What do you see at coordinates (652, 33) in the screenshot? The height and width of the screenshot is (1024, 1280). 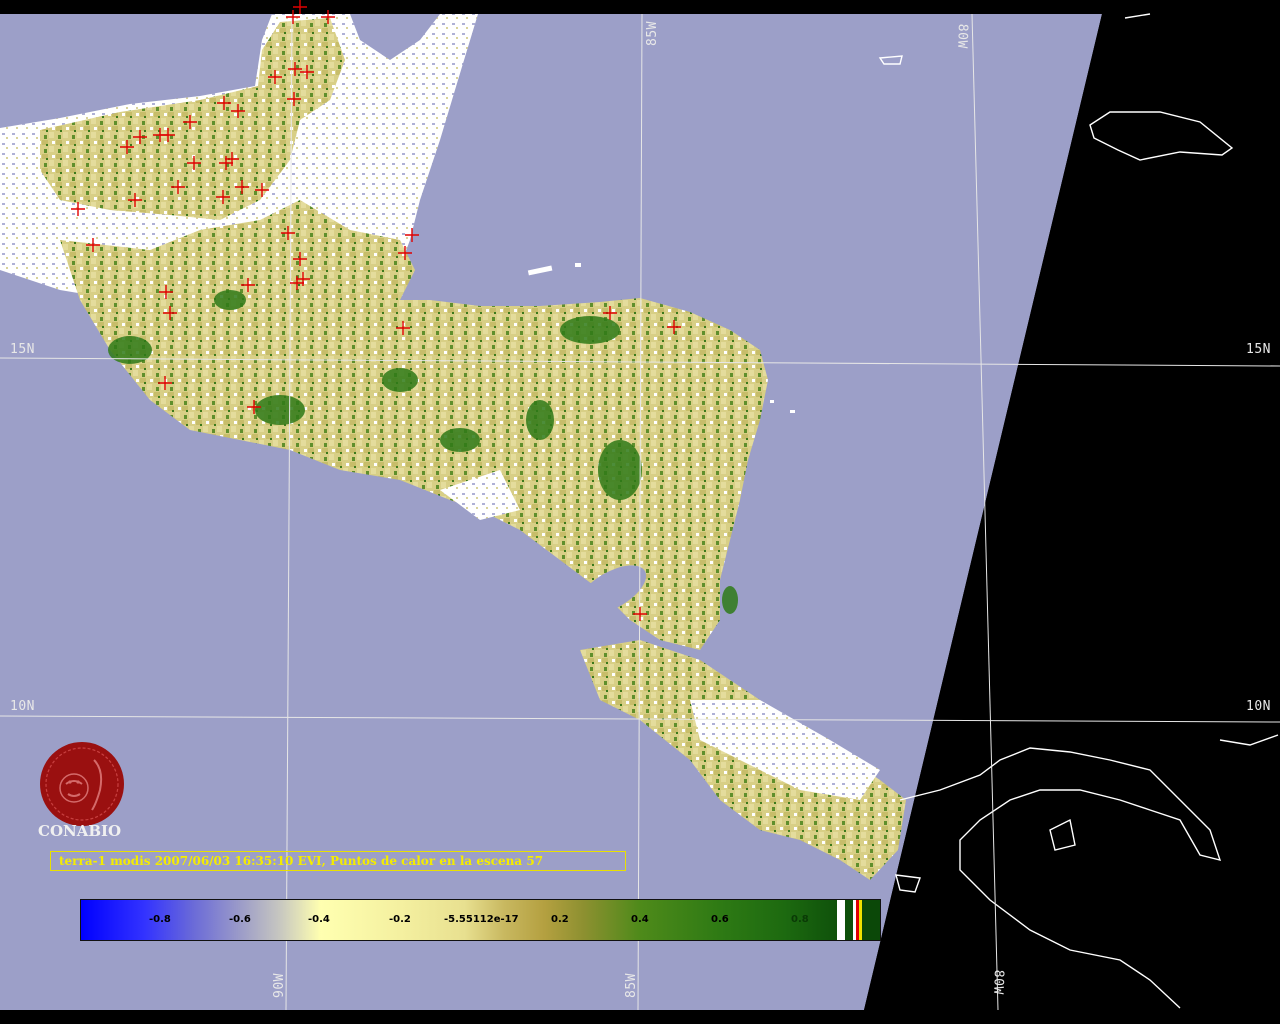 I see `lon-label-85w-top: 85W` at bounding box center [652, 33].